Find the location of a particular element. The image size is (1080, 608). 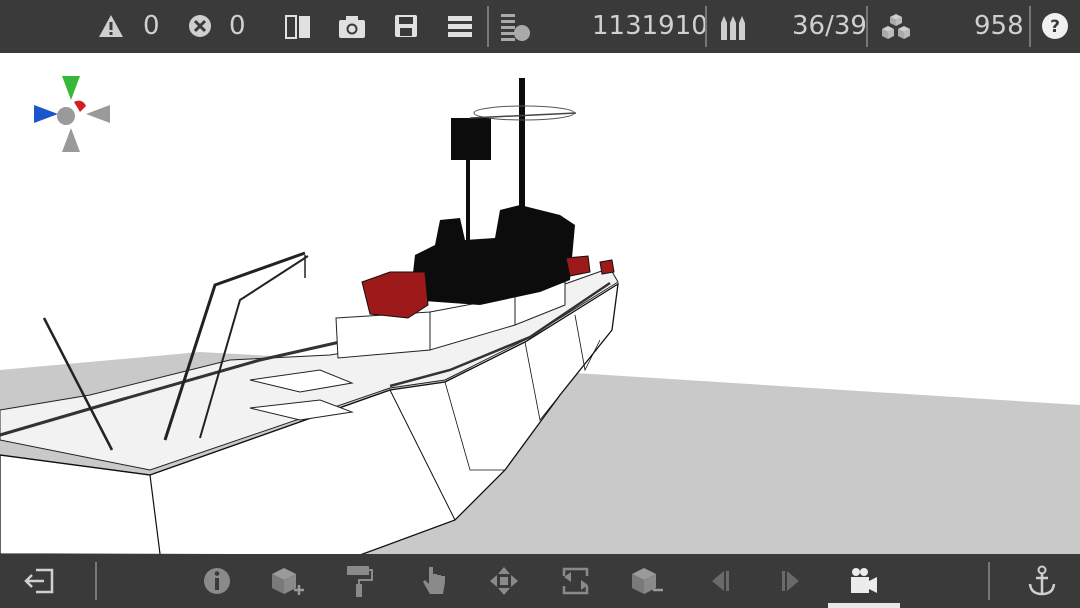

camera-mode-icon is located at coordinates (864, 581).